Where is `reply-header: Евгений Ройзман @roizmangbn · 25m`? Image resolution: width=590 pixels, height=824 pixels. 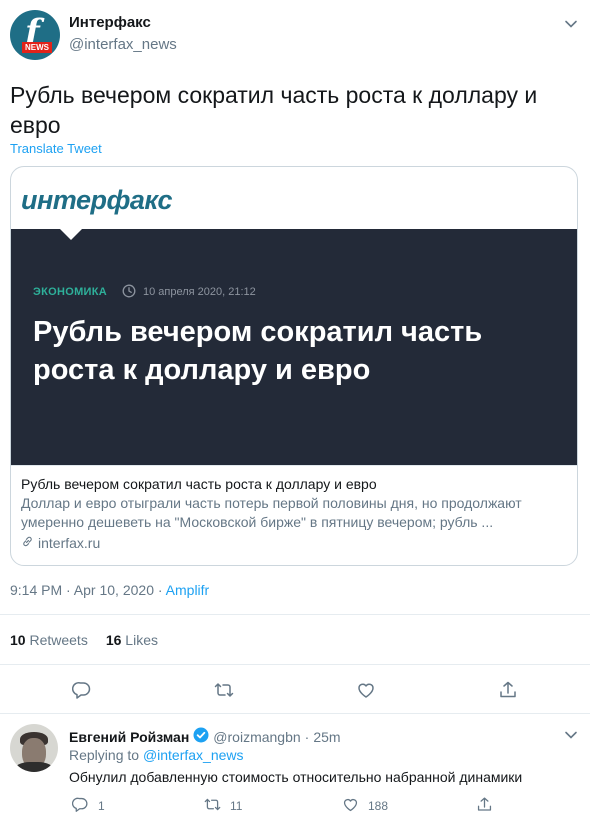
reply-header: Евгений Ройзман @roizmangbn · 25m is located at coordinates (205, 736).